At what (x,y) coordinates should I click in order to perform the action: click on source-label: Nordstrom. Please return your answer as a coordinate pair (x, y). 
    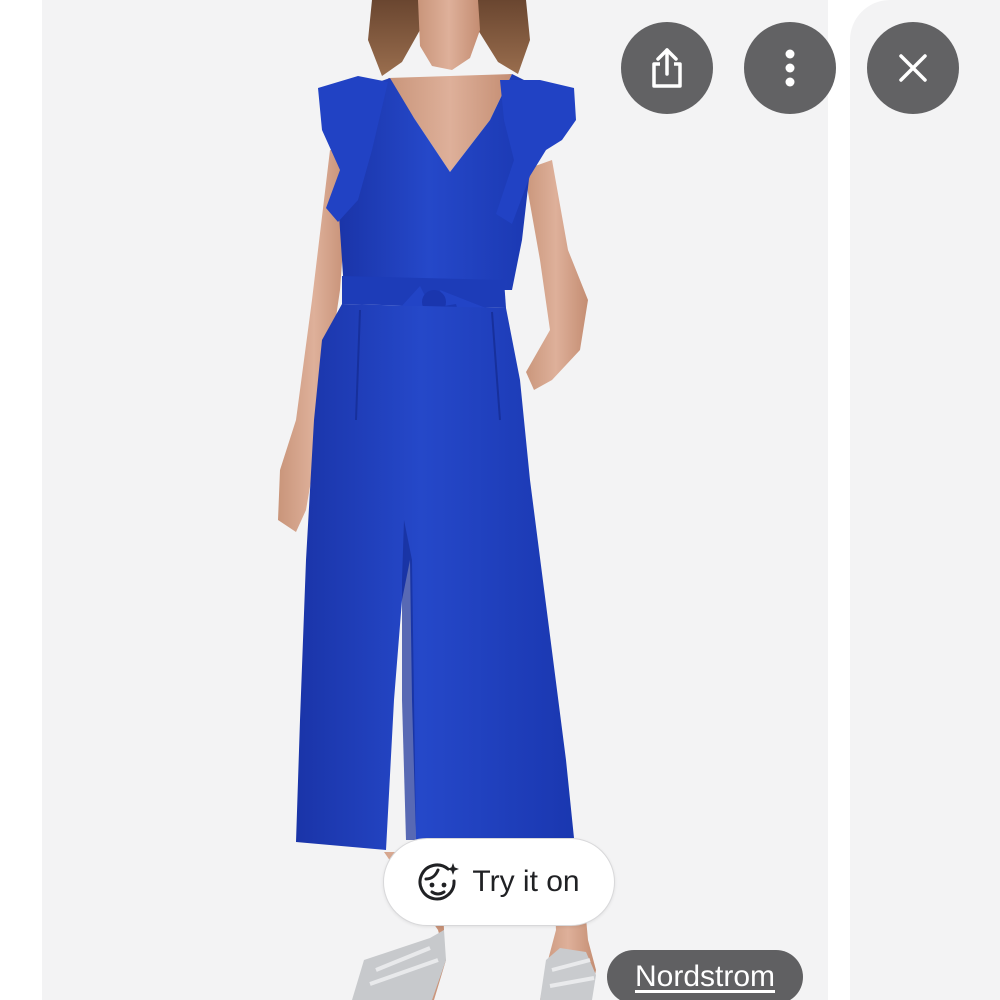
    Looking at the image, I should click on (705, 977).